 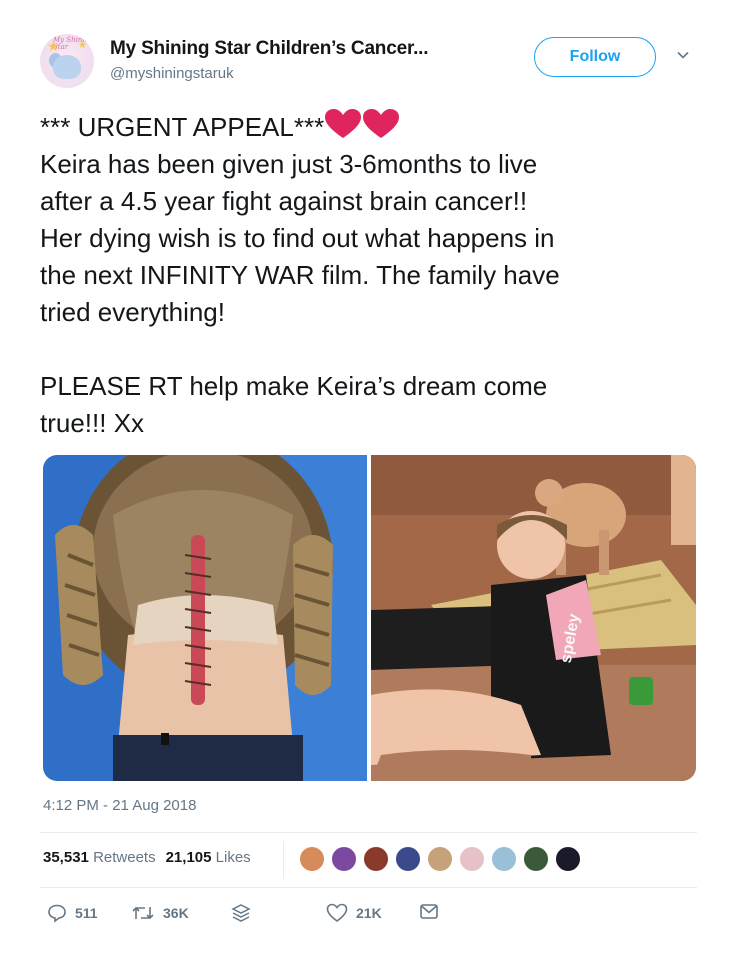 What do you see at coordinates (124, 857) in the screenshot?
I see `retweets-label: Retweets` at bounding box center [124, 857].